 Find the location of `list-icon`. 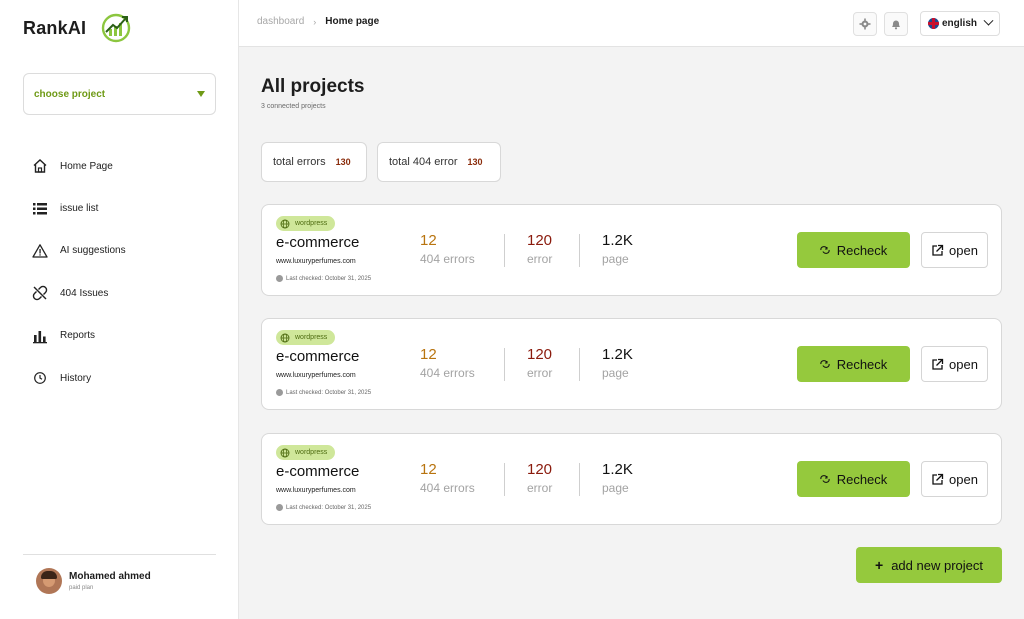

list-icon is located at coordinates (40, 209).